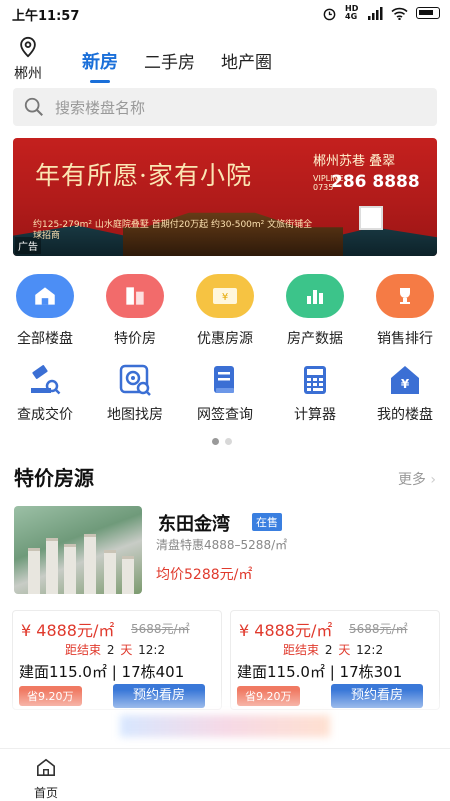 The image size is (450, 801). I want to click on menu-label: 全部楼盘, so click(45, 339).